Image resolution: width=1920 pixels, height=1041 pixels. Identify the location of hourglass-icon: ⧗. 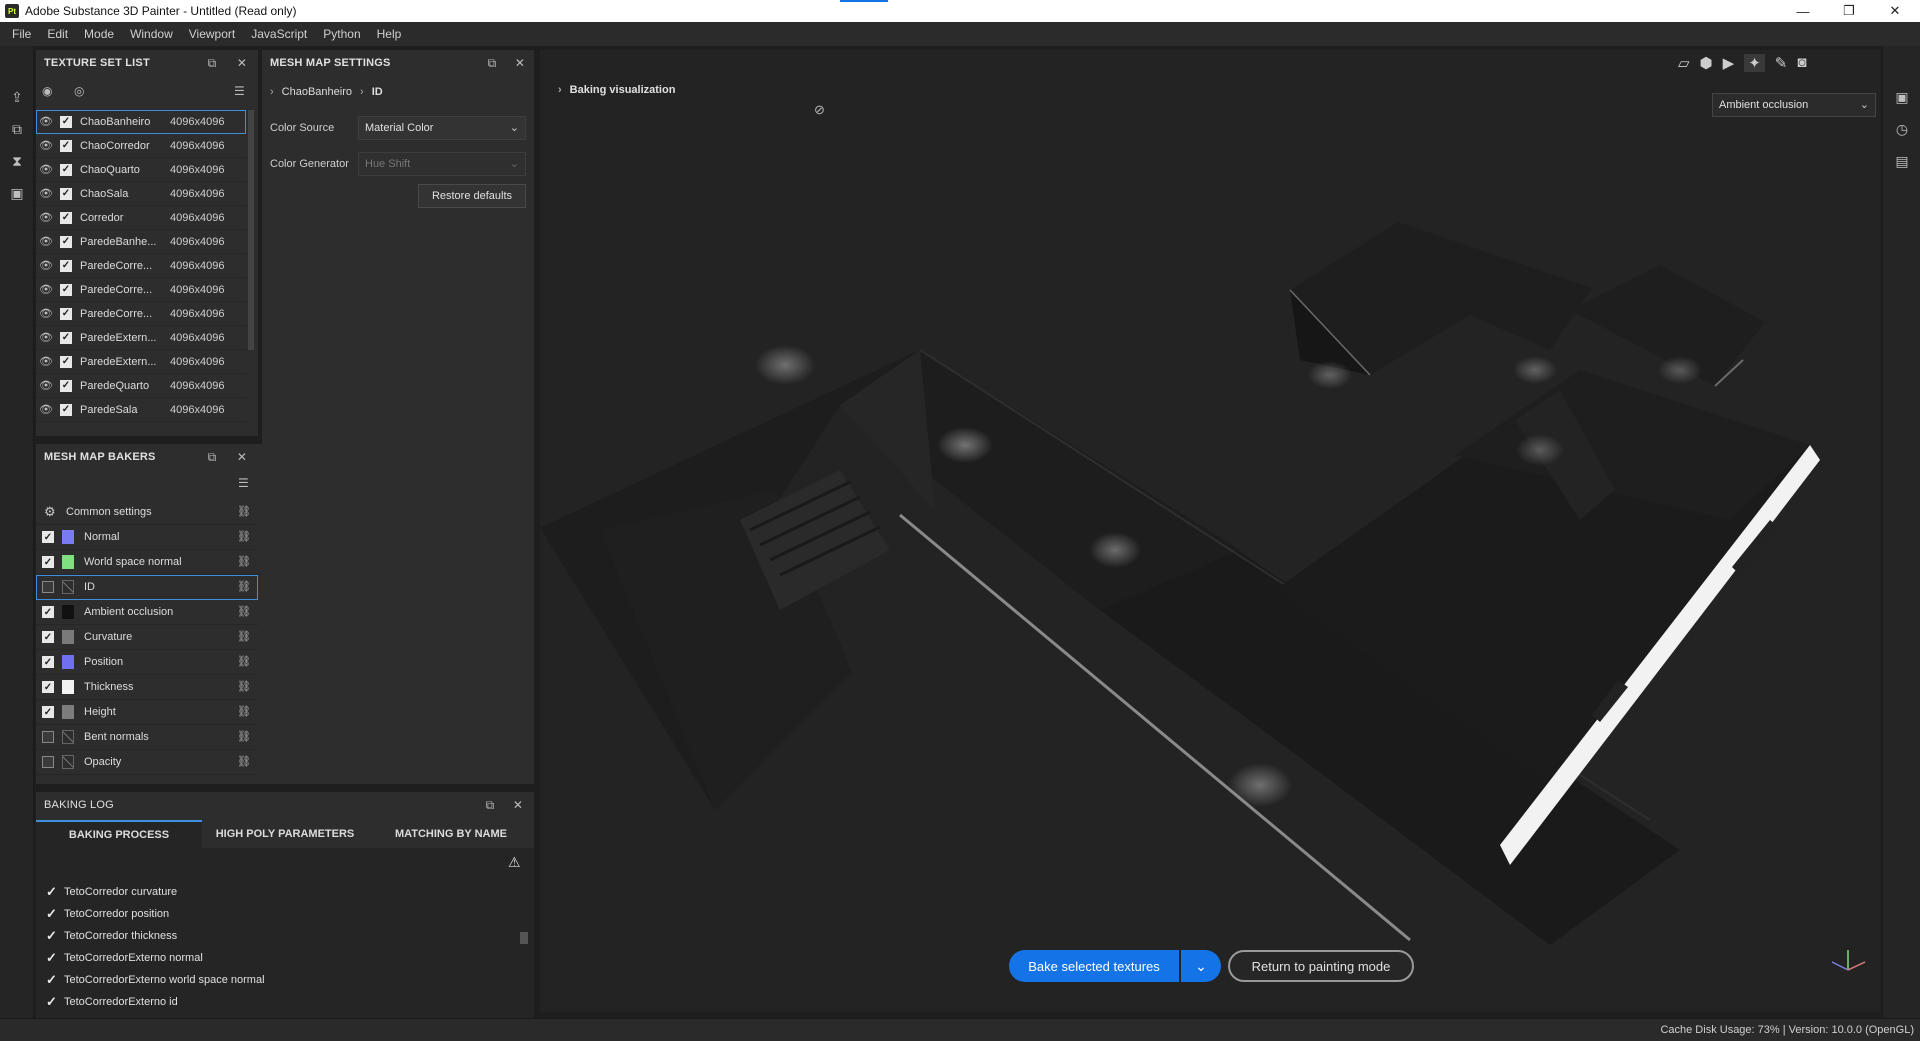
(17, 161).